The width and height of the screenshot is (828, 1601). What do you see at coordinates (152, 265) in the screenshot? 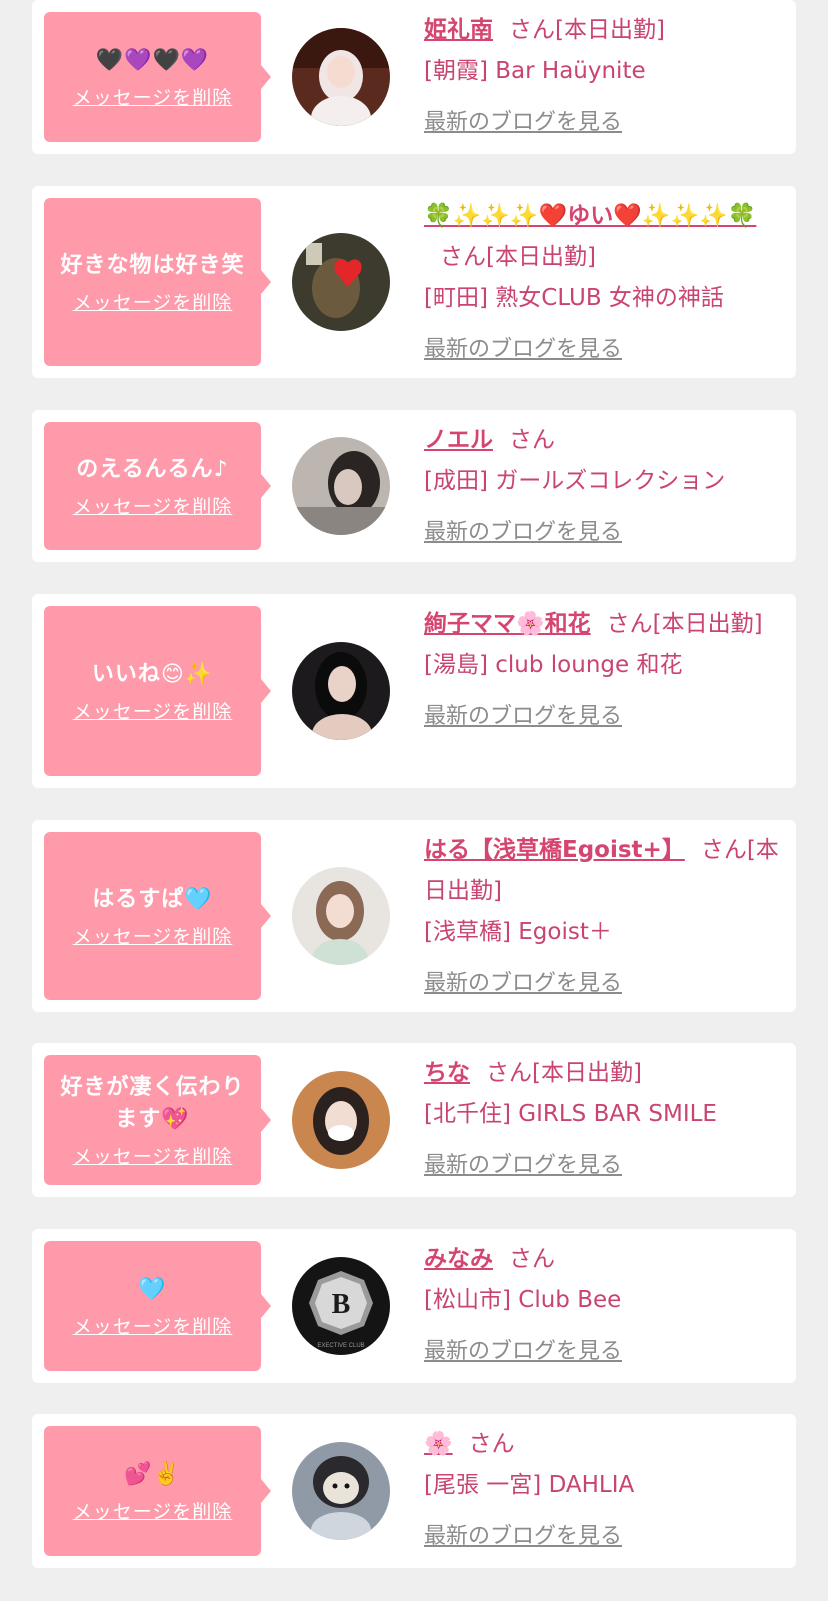
I see `message-text: 好きな物は好き笑` at bounding box center [152, 265].